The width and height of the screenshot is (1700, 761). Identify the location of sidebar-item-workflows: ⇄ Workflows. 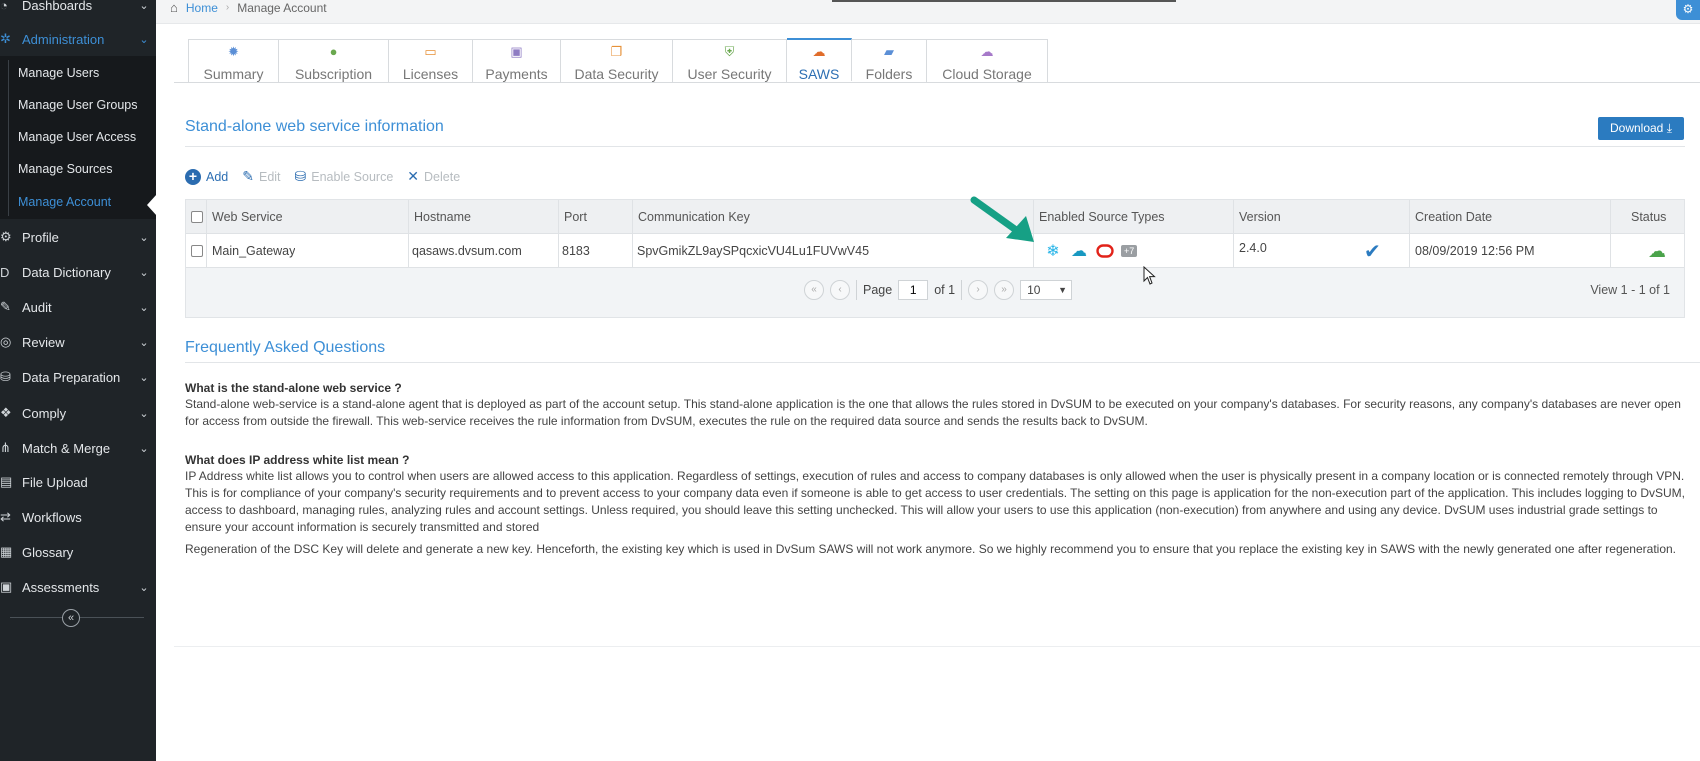
(78, 517).